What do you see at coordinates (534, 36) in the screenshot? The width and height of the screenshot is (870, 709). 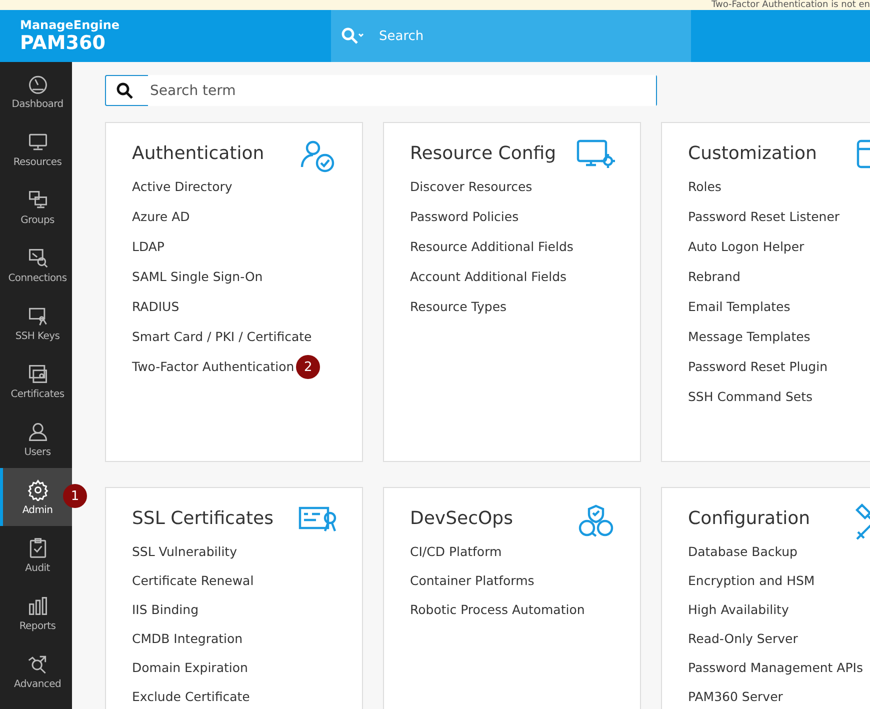 I see `global-search-field: Search` at bounding box center [534, 36].